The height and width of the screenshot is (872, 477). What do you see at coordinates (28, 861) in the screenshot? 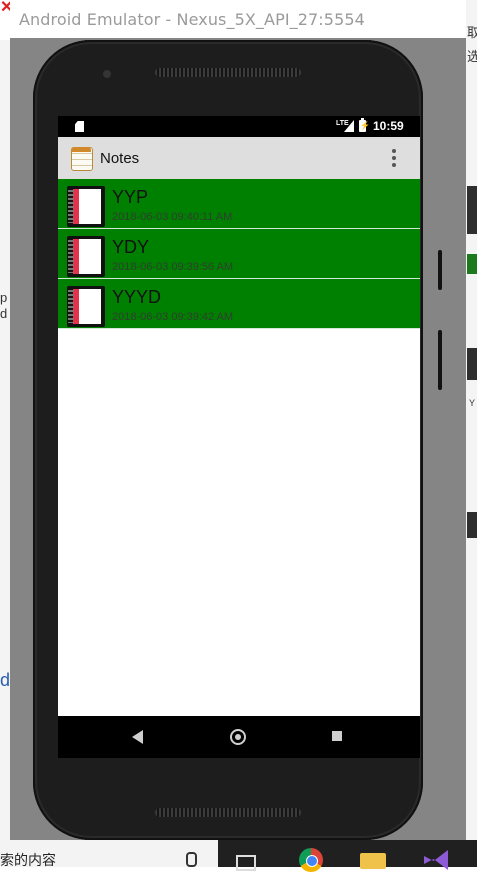
I see `search-placeholder: 索的内容` at bounding box center [28, 861].